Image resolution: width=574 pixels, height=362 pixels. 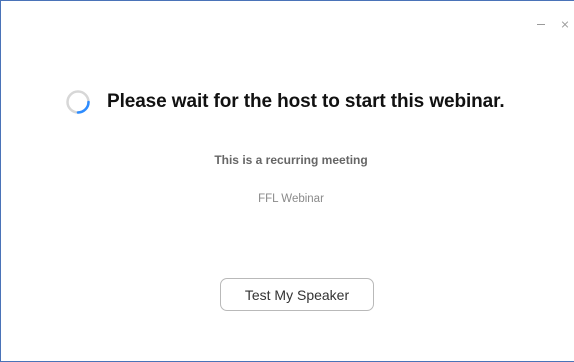 I want to click on recurring-meeting-label: This is a recurring meeting, so click(x=291, y=160).